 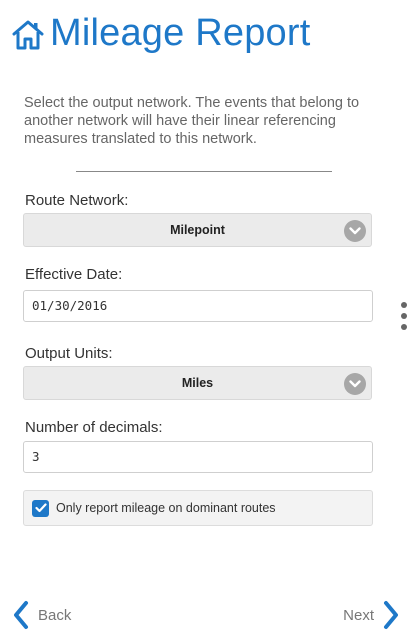 I want to click on decimals-label: Number of decimals:, so click(x=94, y=427).